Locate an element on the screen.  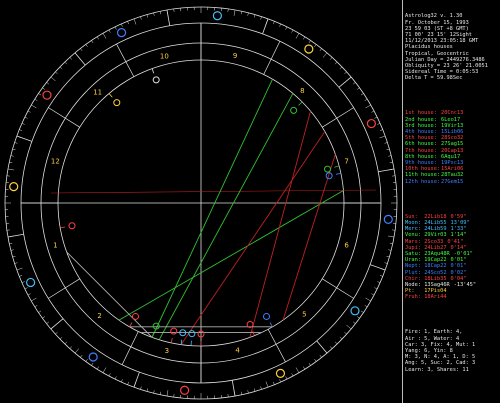
planet-speed: 13'09" is located at coordinates (460, 222).